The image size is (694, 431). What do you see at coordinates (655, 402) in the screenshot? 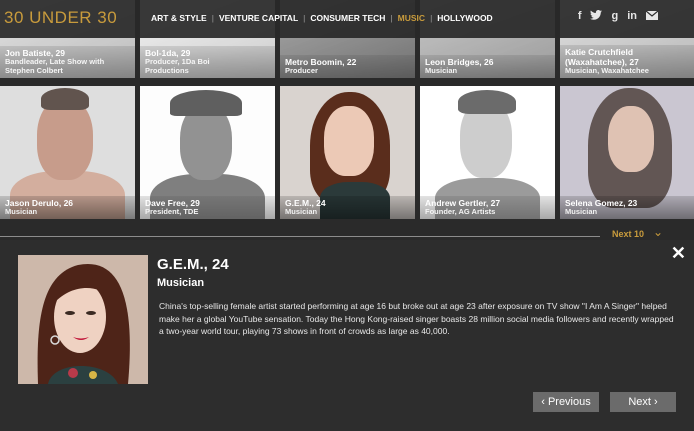
I see `chevron-right-icon: ›` at bounding box center [655, 402].